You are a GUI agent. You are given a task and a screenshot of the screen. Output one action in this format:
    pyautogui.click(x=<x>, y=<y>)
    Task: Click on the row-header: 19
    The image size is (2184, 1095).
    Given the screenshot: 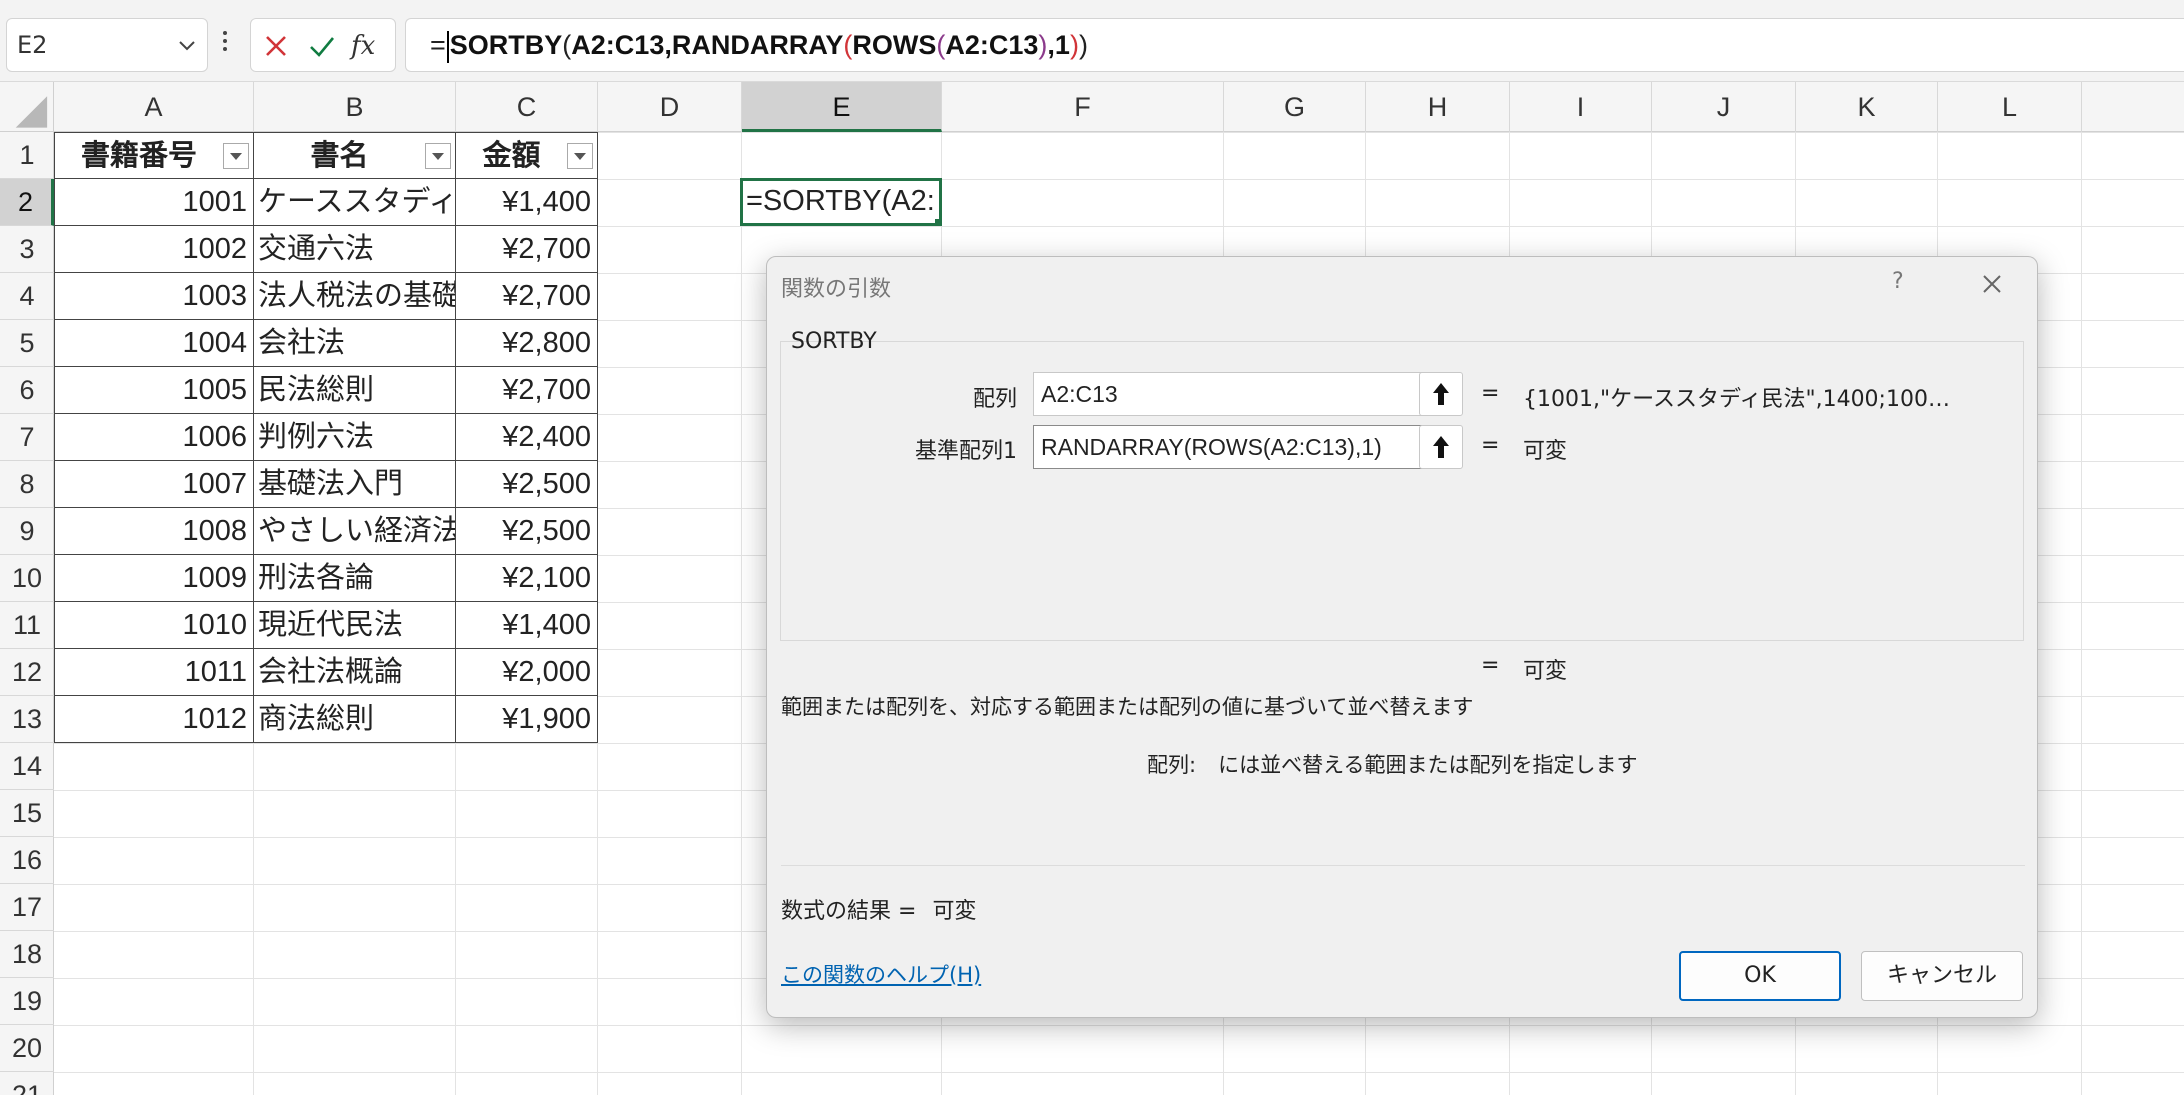 What is the action you would take?
    pyautogui.click(x=27, y=1001)
    